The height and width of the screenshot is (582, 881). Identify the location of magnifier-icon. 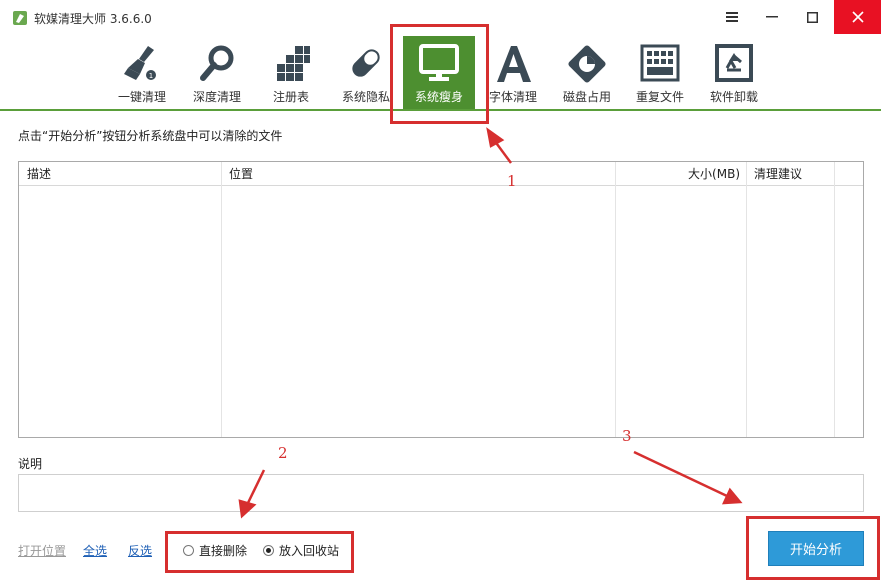
(217, 63).